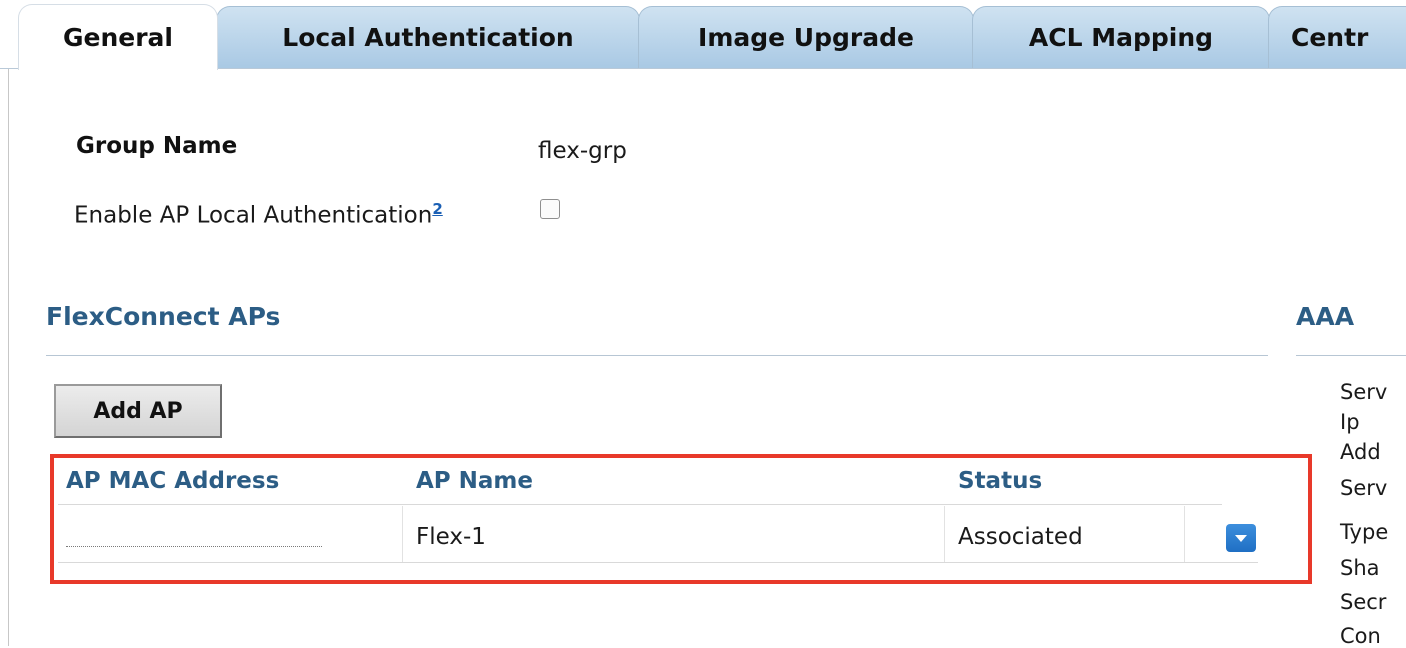 The width and height of the screenshot is (1406, 648). I want to click on enable-local-auth-checkbox, so click(550, 209).